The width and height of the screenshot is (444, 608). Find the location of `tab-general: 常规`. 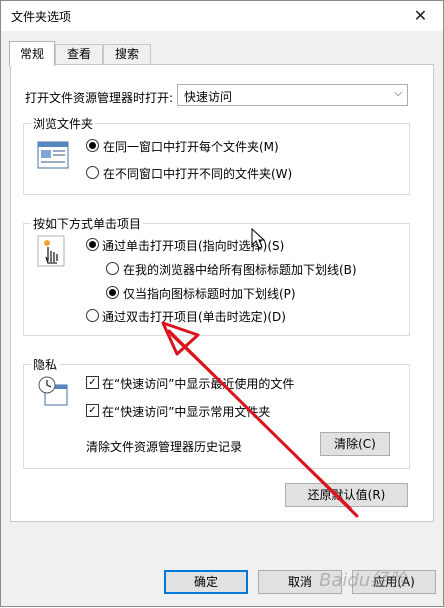

tab-general: 常规 is located at coordinates (32, 53).